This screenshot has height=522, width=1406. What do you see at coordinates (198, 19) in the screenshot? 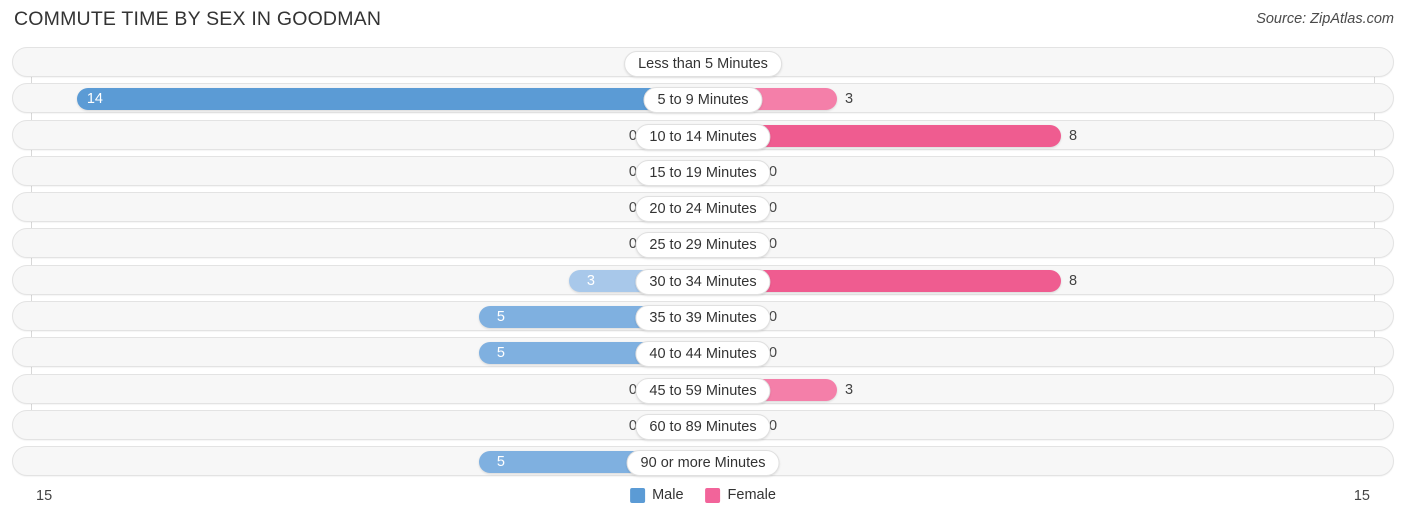
I see `page-title: COMMUTE TIME BY SEX IN GOODMAN` at bounding box center [198, 19].